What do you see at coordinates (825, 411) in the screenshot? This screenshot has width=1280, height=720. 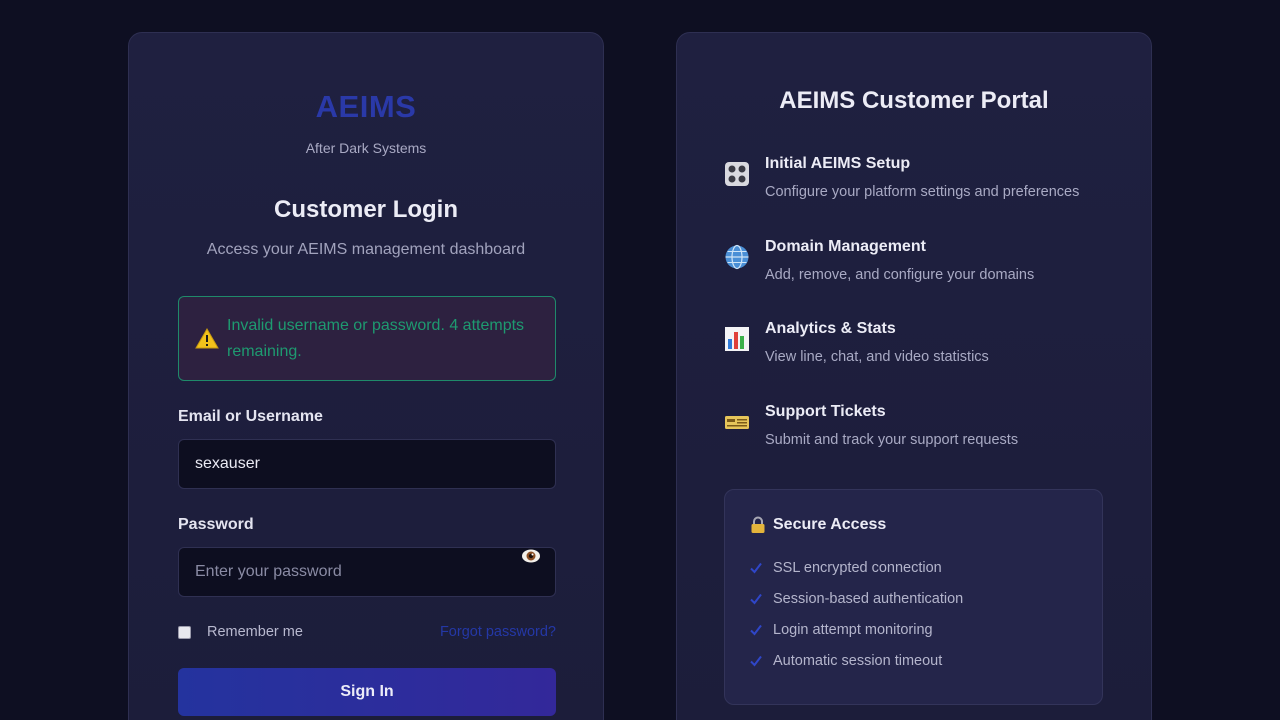 I see `feature-title: Support Tickets` at bounding box center [825, 411].